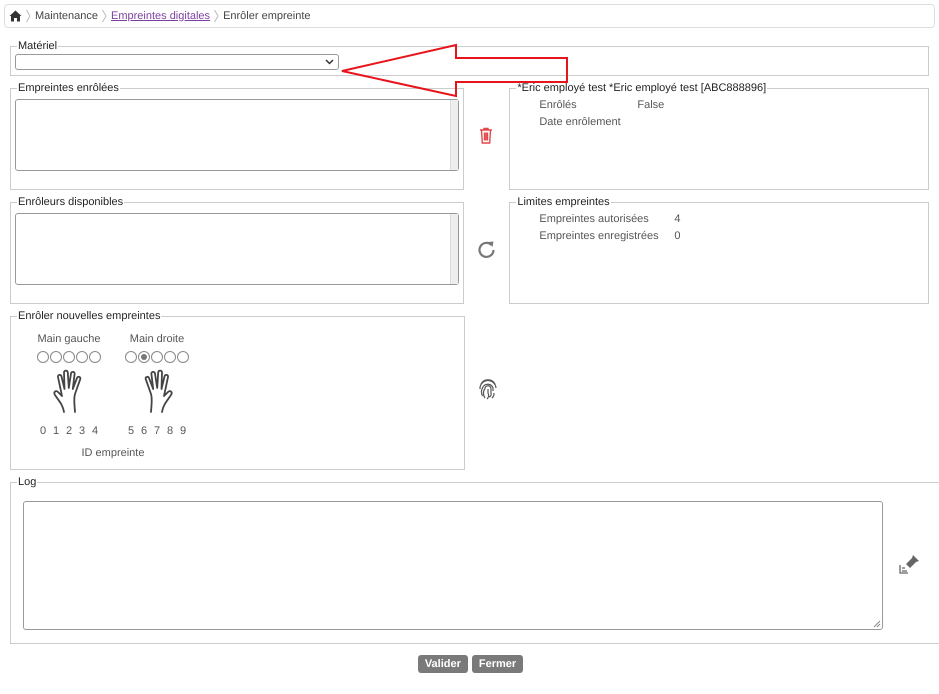 The height and width of the screenshot is (694, 939). I want to click on breadcrumb-item: Enrôler empreinte, so click(266, 16).